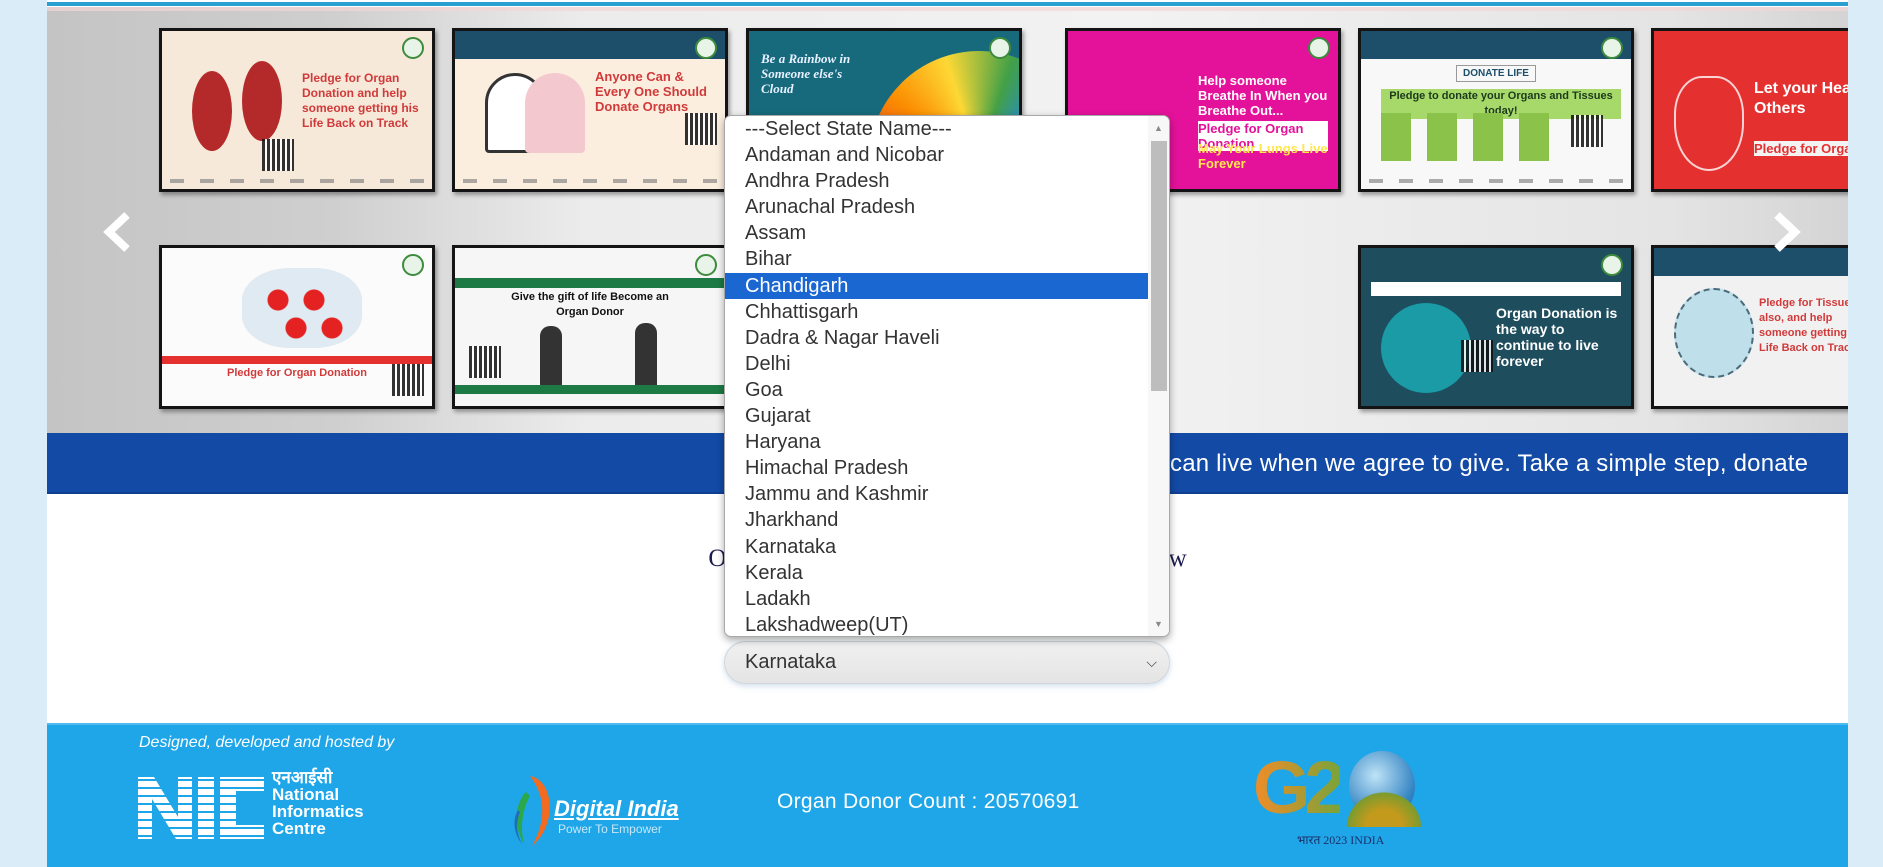  Describe the element at coordinates (937, 129) in the screenshot. I see `state-option: ---Select State Name---` at that location.